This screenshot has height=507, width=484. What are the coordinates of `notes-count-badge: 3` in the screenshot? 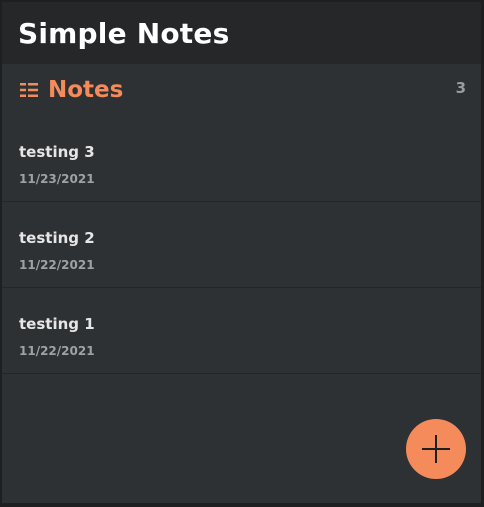 It's located at (460, 88).